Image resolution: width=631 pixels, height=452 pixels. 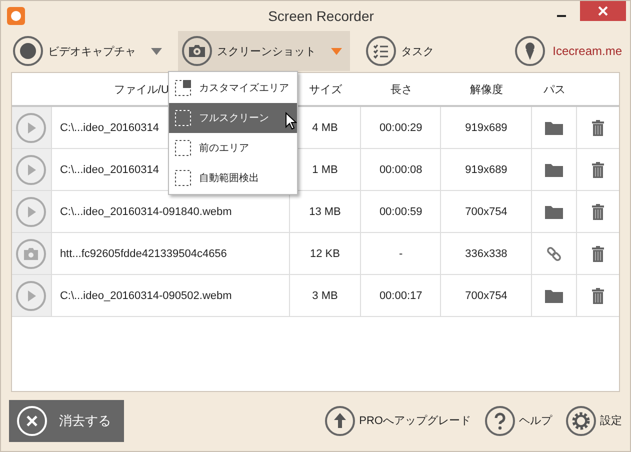 I want to click on duration: 00:00:08, so click(x=400, y=170).